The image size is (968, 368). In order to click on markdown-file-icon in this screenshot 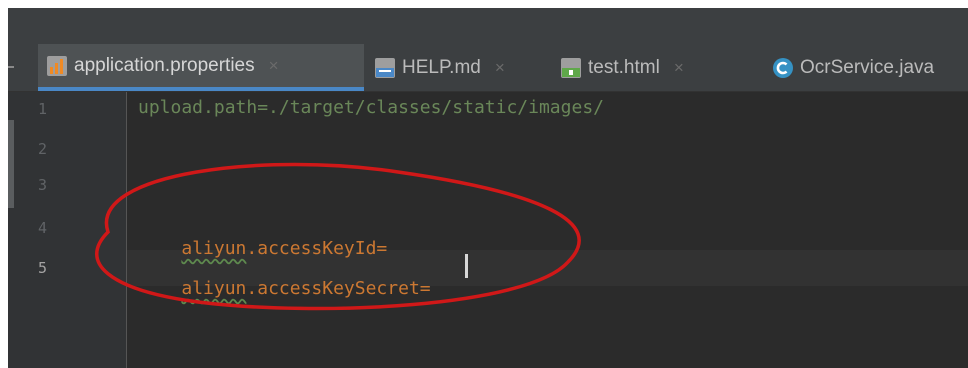, I will do `click(385, 67)`.